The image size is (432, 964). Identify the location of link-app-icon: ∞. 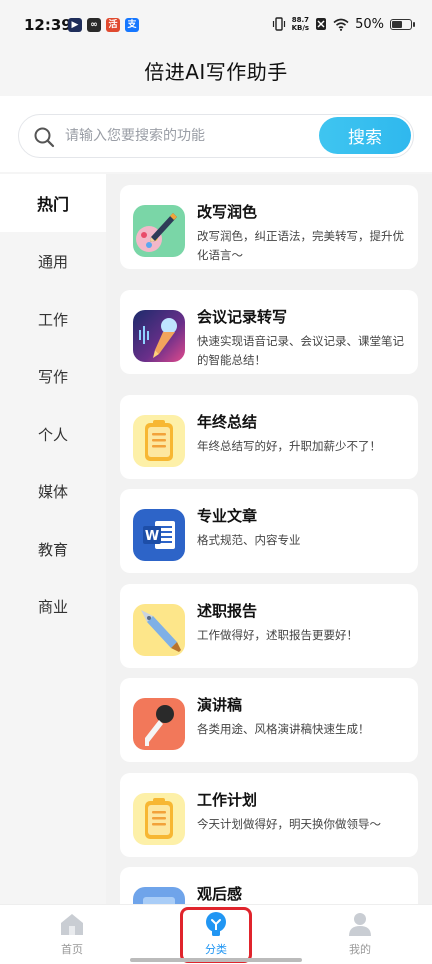
(94, 25).